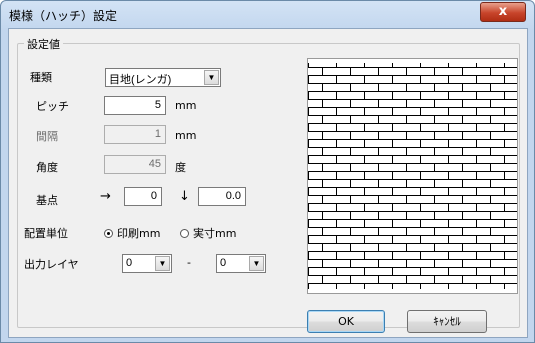  What do you see at coordinates (135, 134) in the screenshot?
I see `spacing-input: 1` at bounding box center [135, 134].